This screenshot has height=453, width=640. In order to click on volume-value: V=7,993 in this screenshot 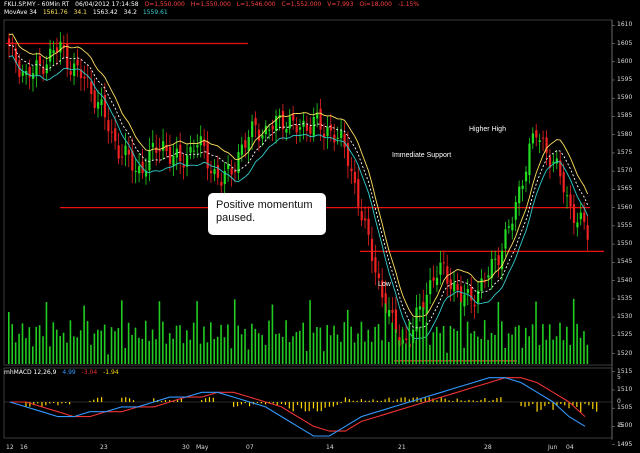, I will do `click(340, 4)`.